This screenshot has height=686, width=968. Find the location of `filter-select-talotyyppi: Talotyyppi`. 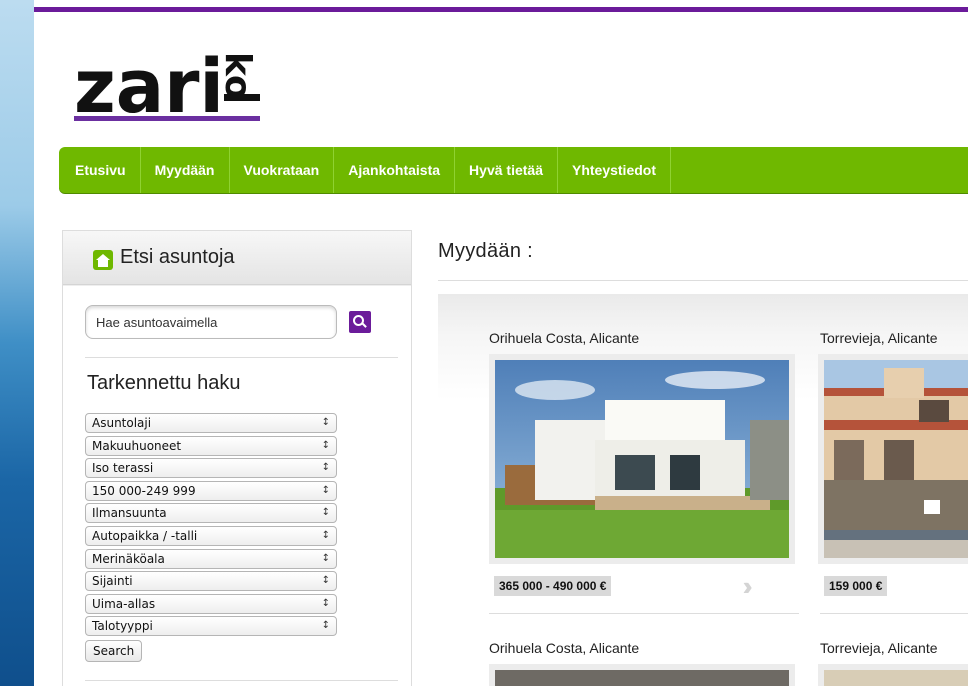

filter-select-talotyyppi: Talotyyppi is located at coordinates (211, 626).